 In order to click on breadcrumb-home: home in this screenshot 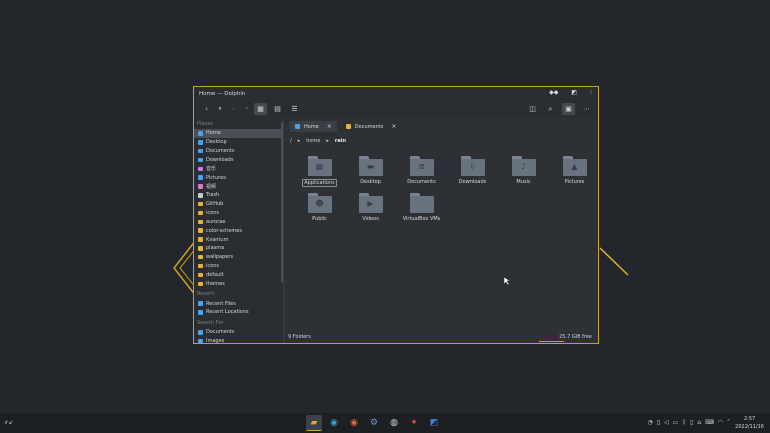, I will do `click(313, 141)`.